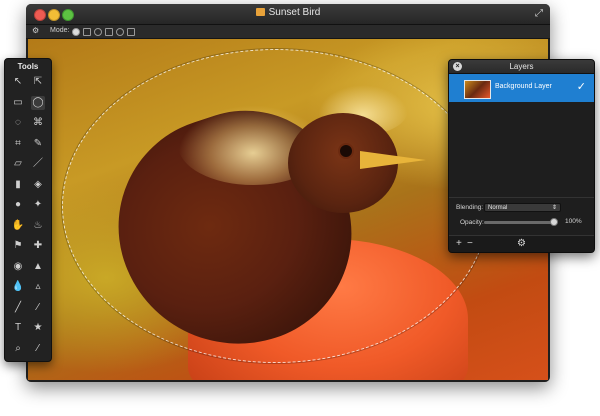  What do you see at coordinates (18, 82) in the screenshot?
I see `move-tool: ↖` at bounding box center [18, 82].